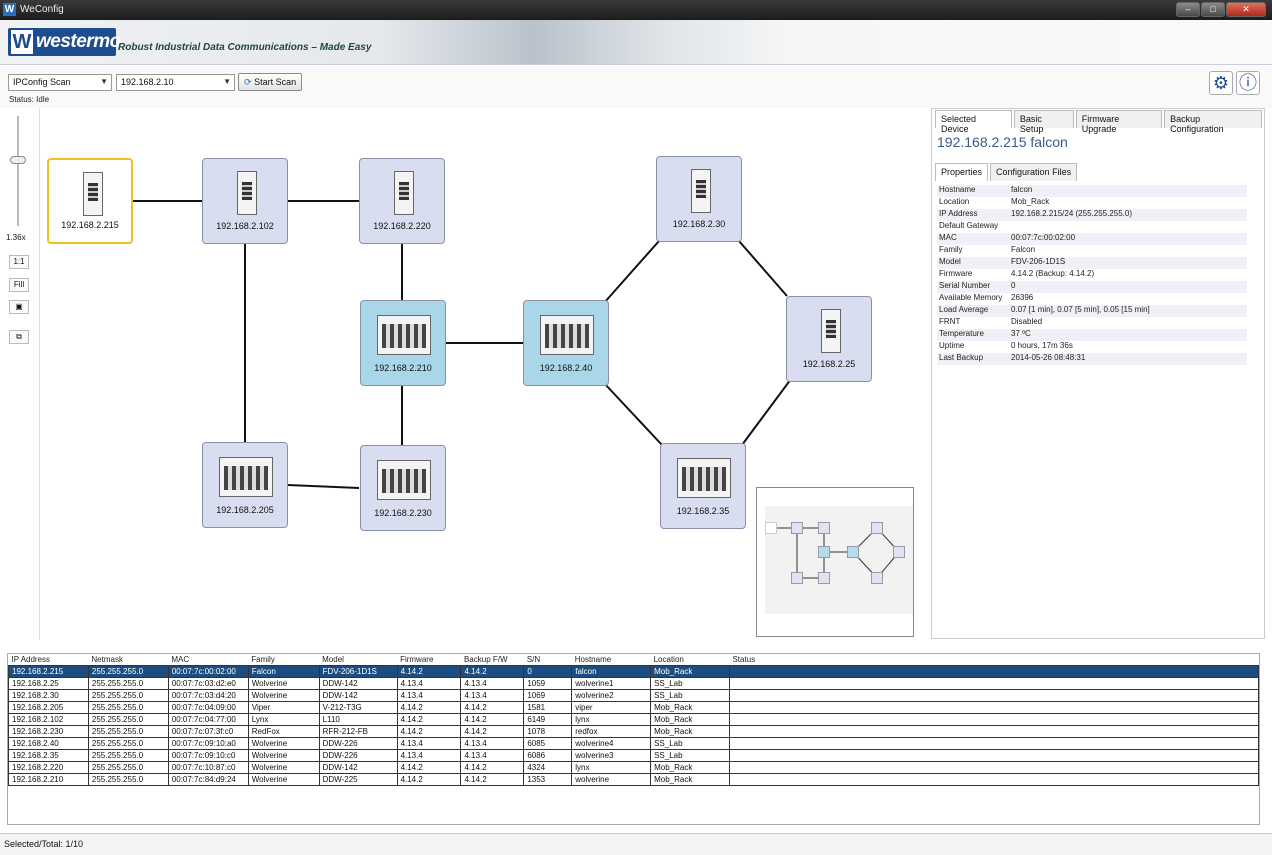  I want to click on property-value: 37 ºC, so click(1021, 333).